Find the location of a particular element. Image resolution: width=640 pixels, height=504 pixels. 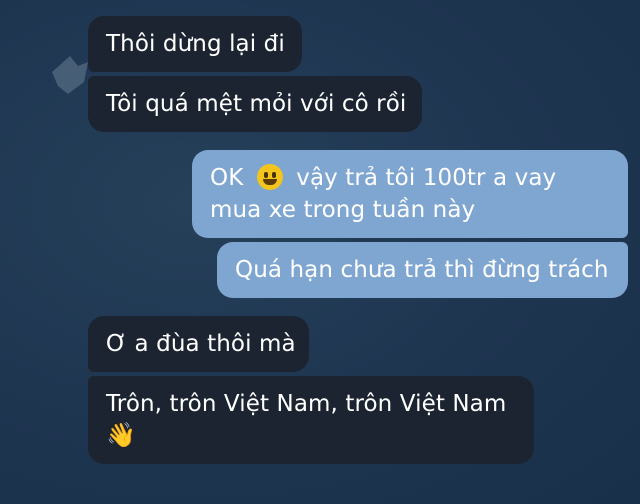

incoming-message-bubble: Thôi dừng lại đi is located at coordinates (195, 44).